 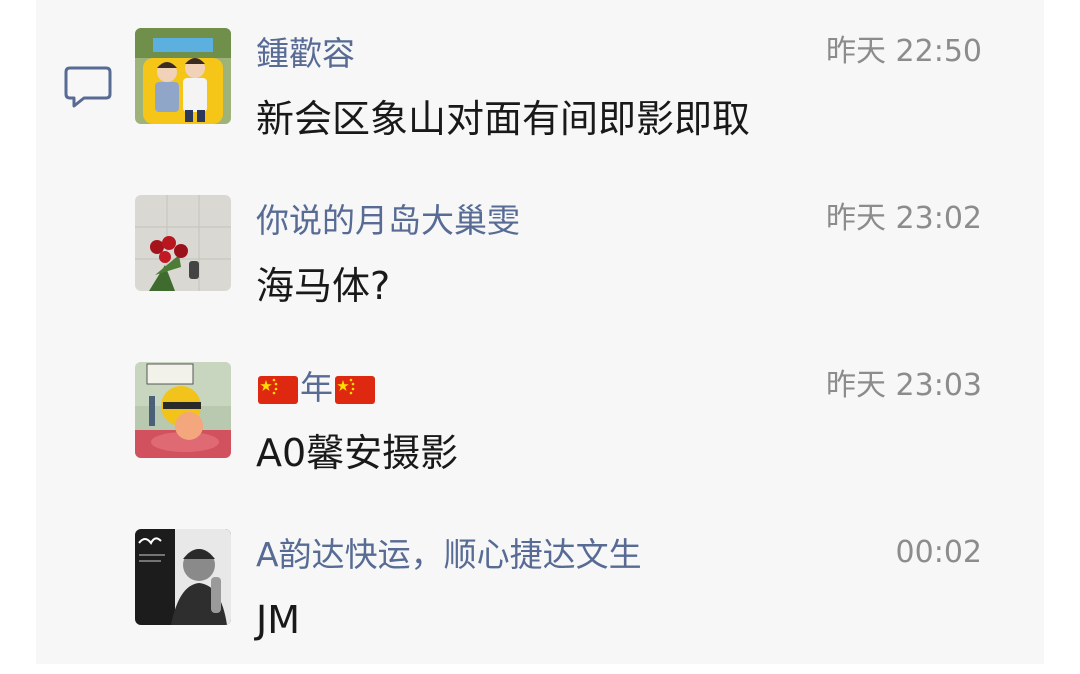 What do you see at coordinates (88, 87) in the screenshot?
I see `comment-bubble-icon` at bounding box center [88, 87].